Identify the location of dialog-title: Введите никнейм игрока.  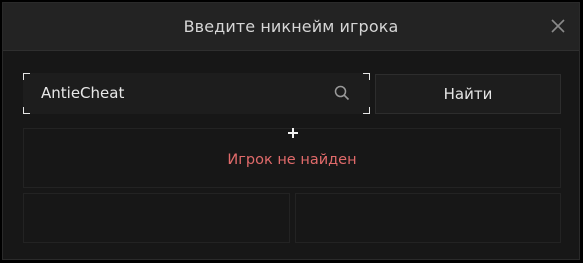
(291, 26).